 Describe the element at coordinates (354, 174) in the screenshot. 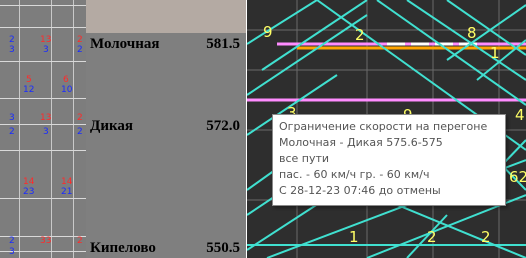

I see `tooltip-line: пас. - 60 км/ч гр. - 60 км/ч` at that location.